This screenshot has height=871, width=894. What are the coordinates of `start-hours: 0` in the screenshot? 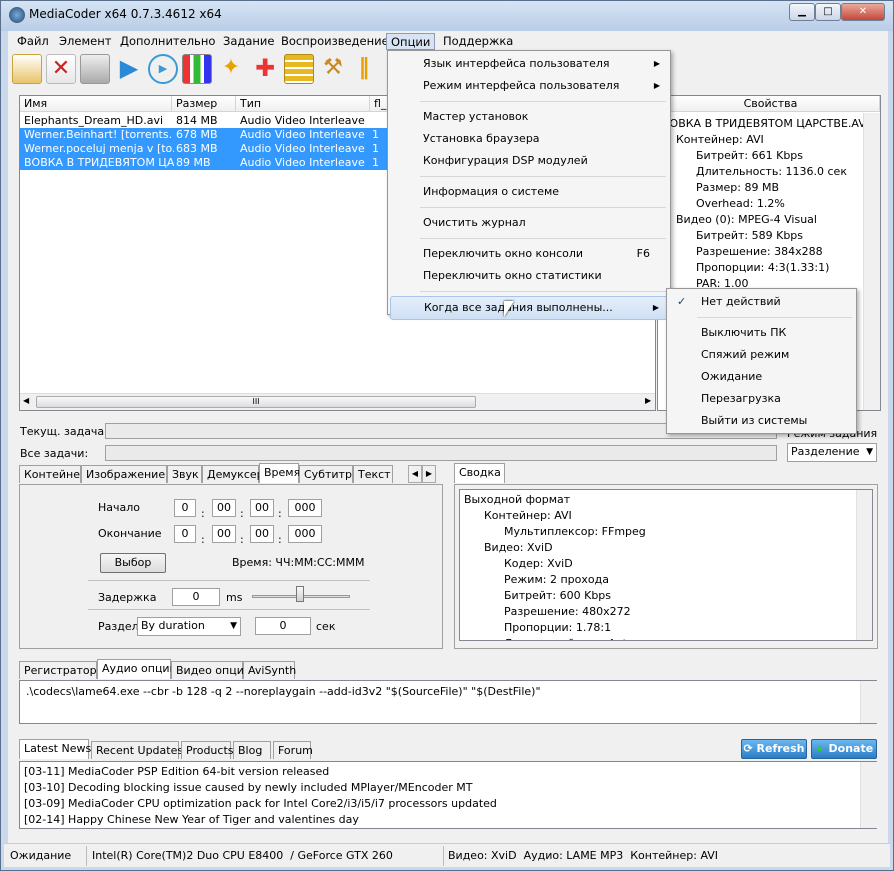 It's located at (185, 508).